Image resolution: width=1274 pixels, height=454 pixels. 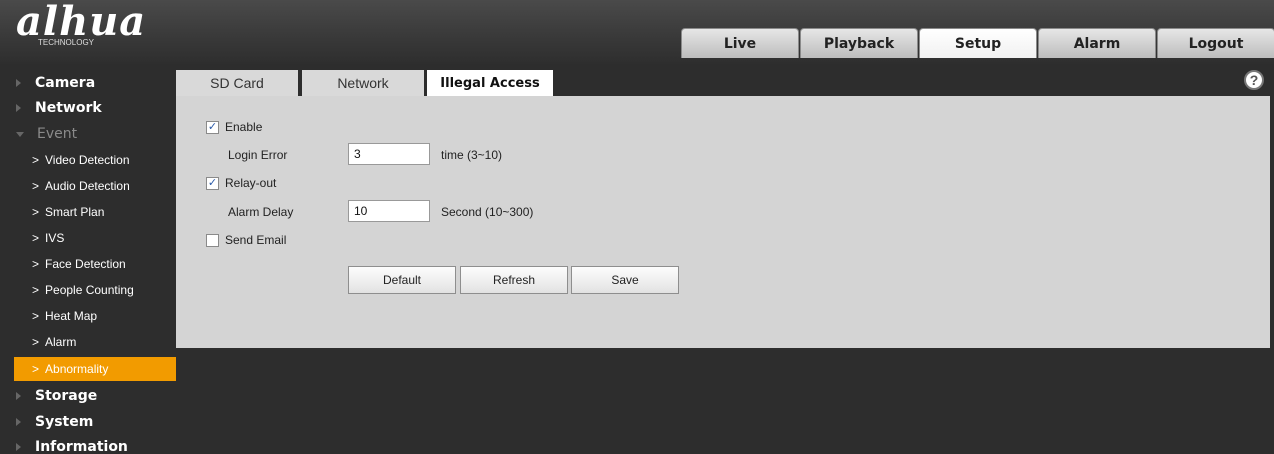 I want to click on send-email-label: Send Email, so click(x=256, y=240).